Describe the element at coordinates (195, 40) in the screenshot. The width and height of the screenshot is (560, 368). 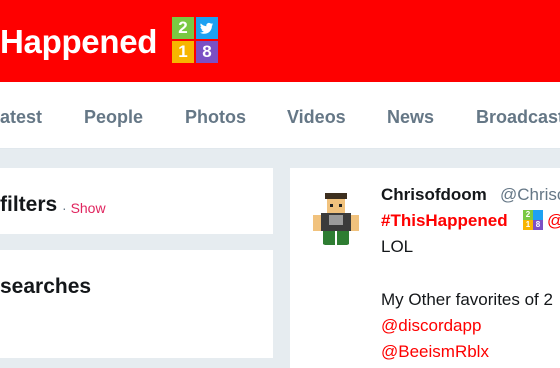
I see `year-badge-2018: 2 1 8` at that location.